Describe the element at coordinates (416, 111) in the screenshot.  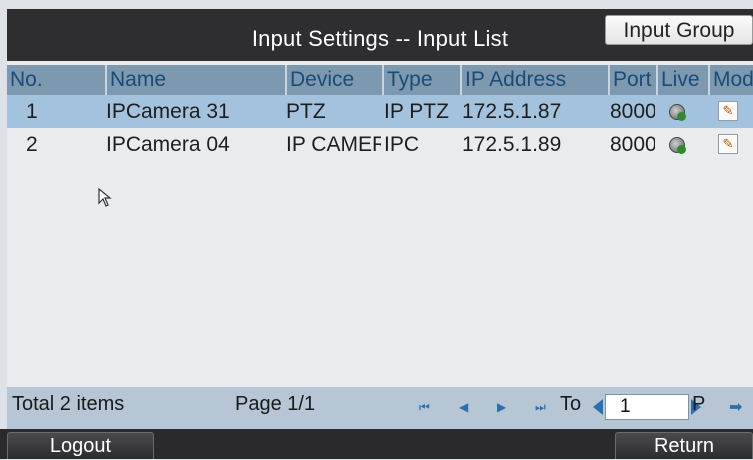
I see `device-type: IP PTZ` at that location.